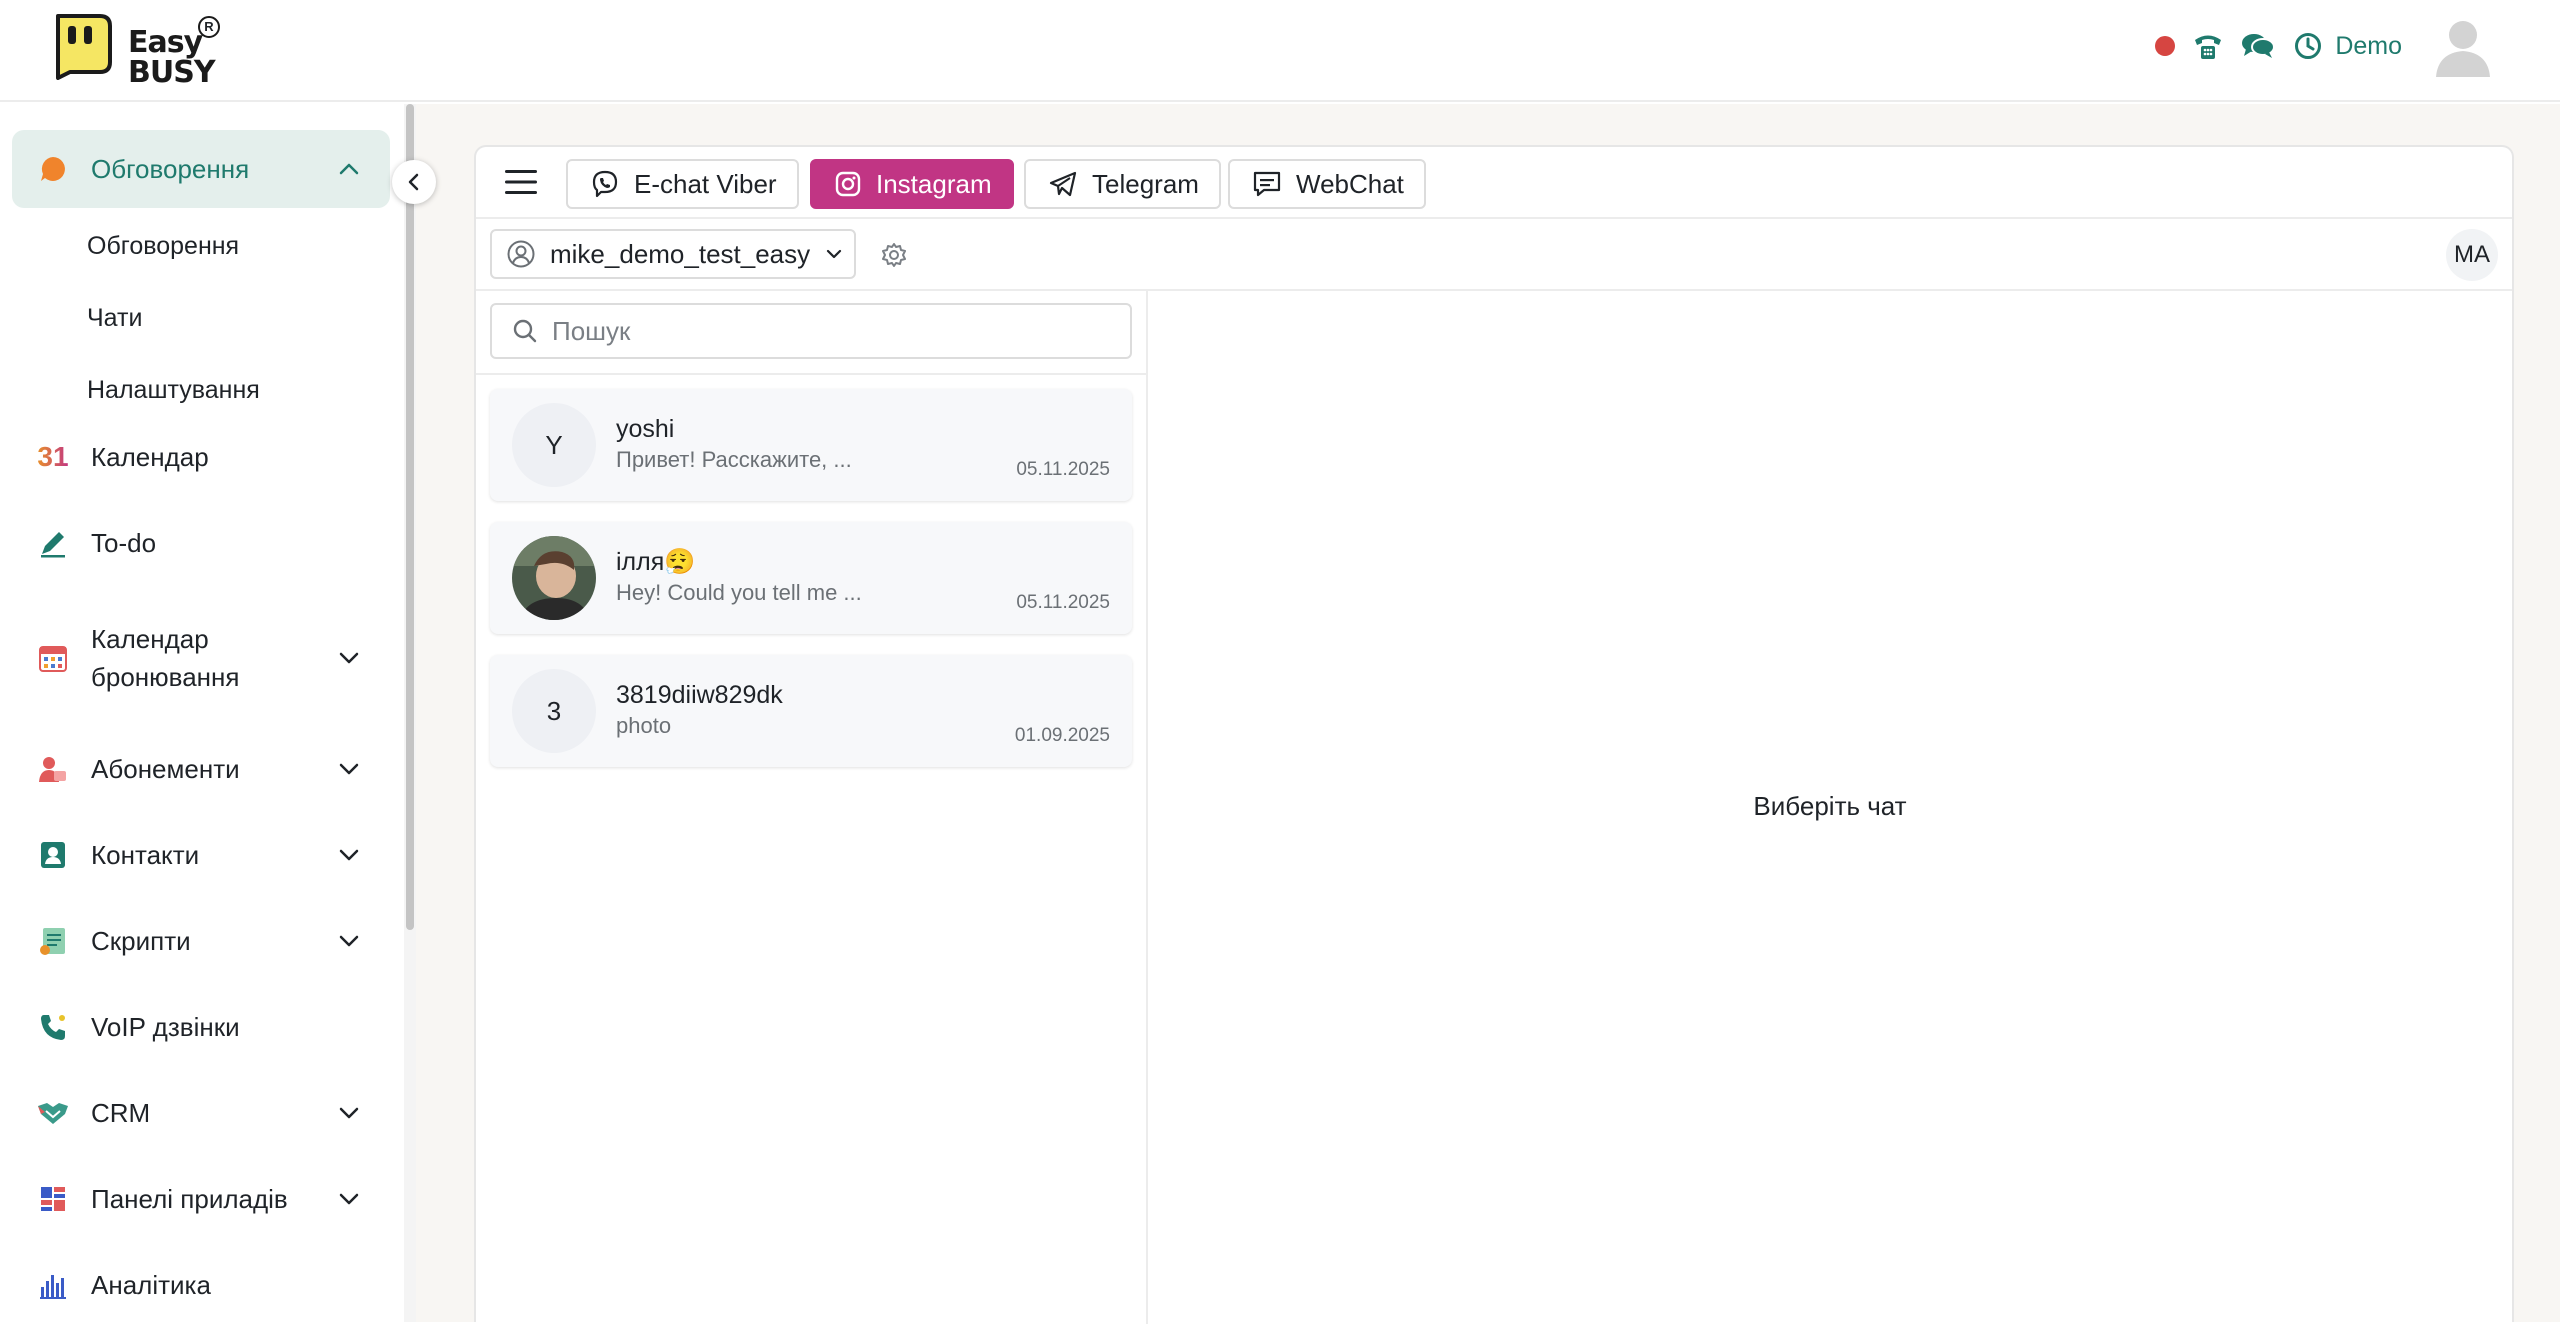  What do you see at coordinates (150, 457) in the screenshot?
I see `sidebar-item-label: Календар` at bounding box center [150, 457].